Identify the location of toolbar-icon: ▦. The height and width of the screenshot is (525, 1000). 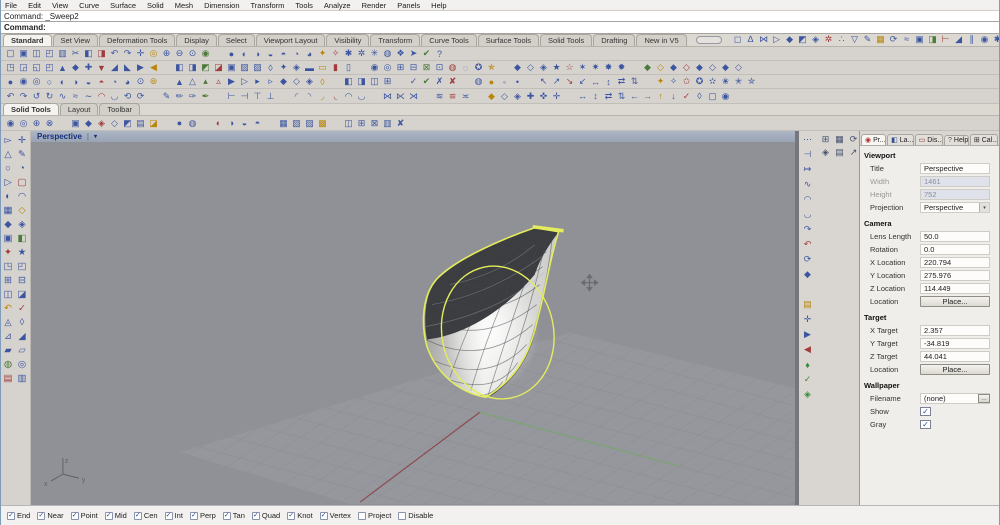
(283, 123).